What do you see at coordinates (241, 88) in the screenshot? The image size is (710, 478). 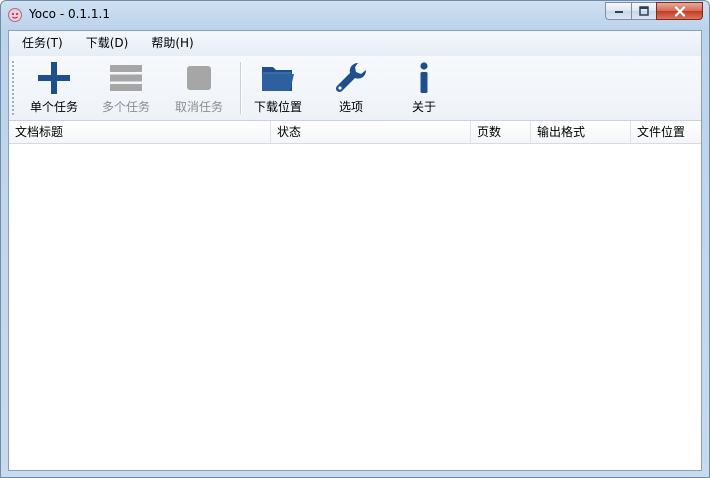 I see `toolbar-separator` at bounding box center [241, 88].